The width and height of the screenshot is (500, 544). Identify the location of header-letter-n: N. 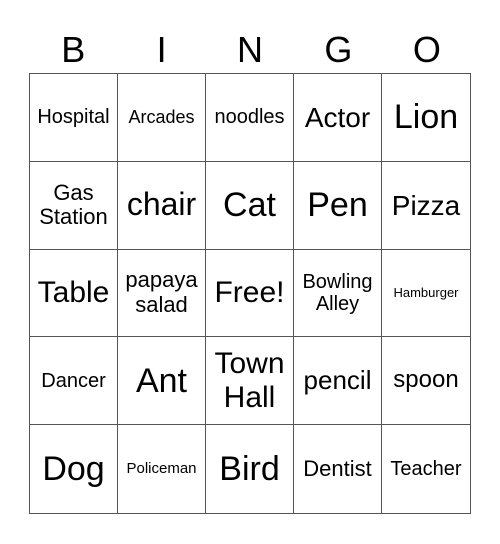
(250, 49).